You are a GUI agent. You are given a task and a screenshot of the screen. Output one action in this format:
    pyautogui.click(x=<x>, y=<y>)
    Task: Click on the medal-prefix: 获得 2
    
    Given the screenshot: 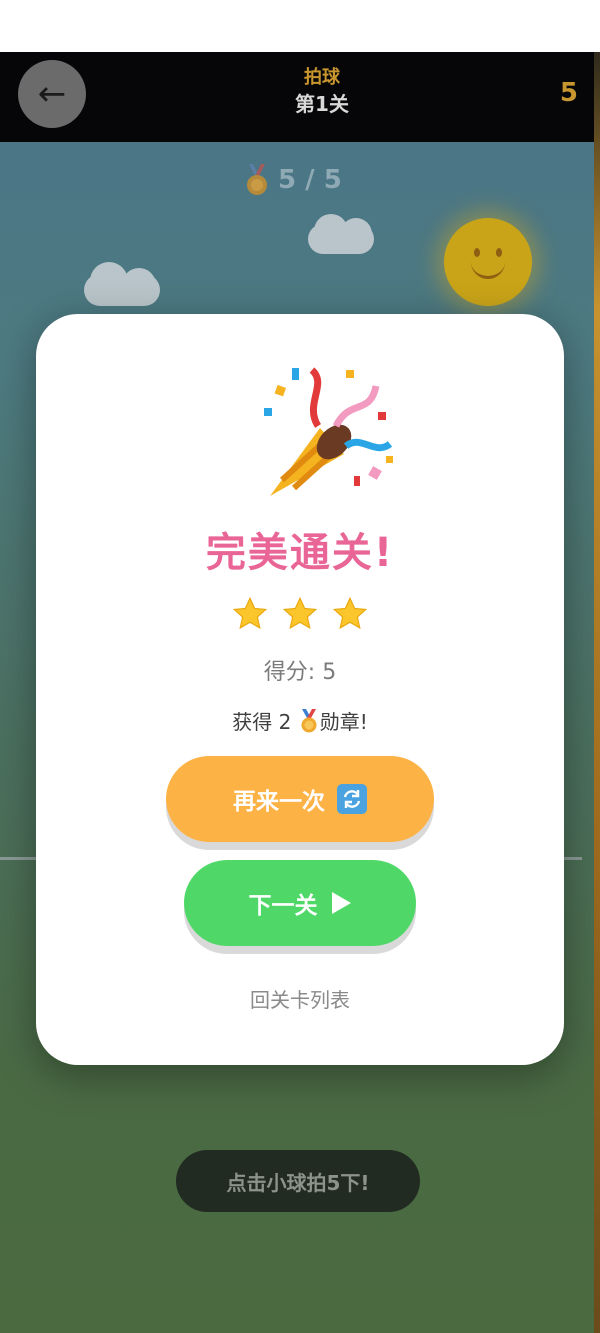 What is the action you would take?
    pyautogui.click(x=265, y=722)
    